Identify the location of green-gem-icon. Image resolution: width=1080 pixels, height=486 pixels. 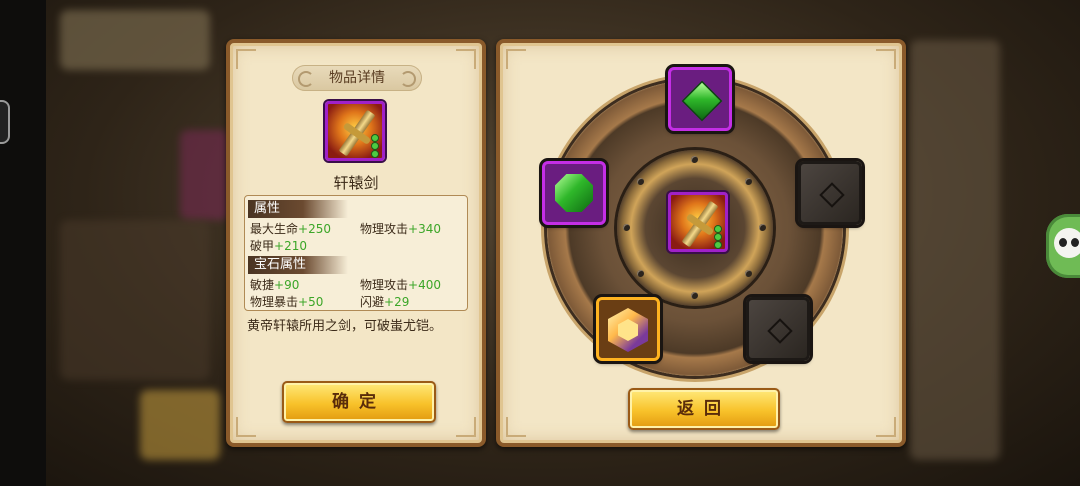
(574, 193).